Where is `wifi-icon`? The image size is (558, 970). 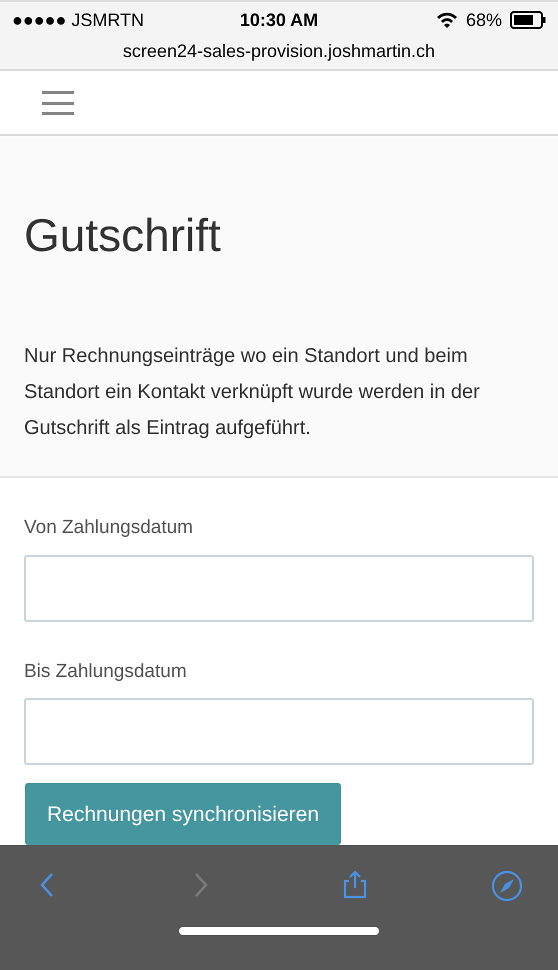 wifi-icon is located at coordinates (447, 20).